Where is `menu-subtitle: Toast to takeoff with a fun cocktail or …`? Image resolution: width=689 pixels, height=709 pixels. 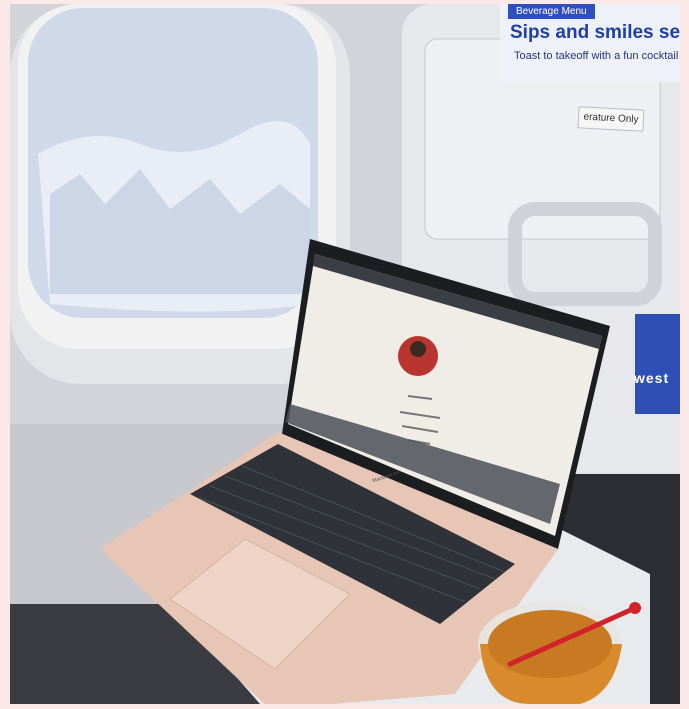 menu-subtitle: Toast to takeoff with a fun cocktail or … is located at coordinates (597, 56).